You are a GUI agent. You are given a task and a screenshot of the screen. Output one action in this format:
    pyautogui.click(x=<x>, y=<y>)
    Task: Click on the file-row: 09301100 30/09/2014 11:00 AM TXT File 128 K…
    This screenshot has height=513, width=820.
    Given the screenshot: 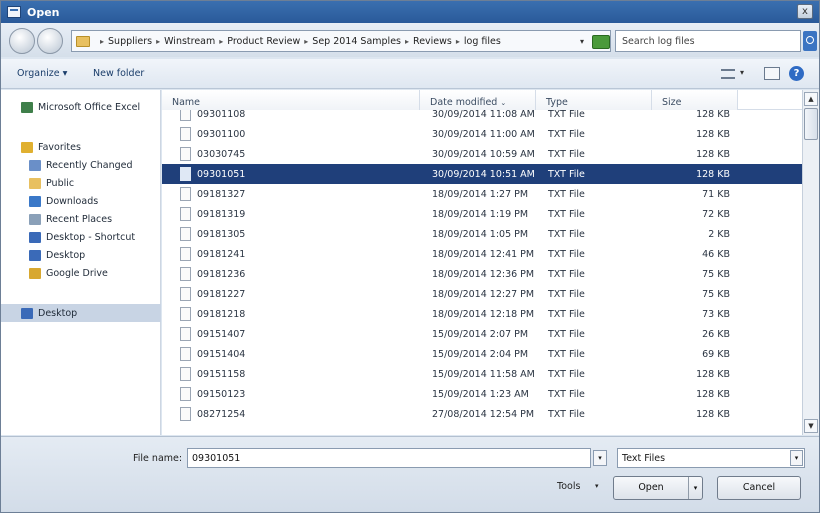 What is the action you would take?
    pyautogui.click(x=482, y=134)
    